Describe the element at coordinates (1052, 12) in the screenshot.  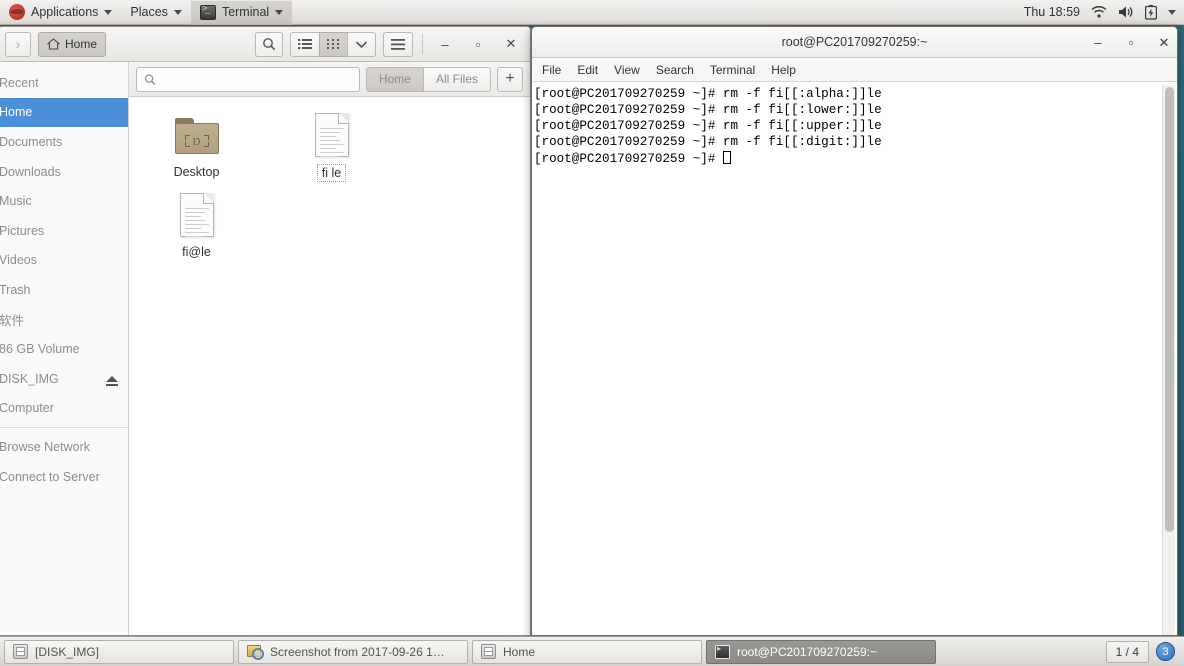
I see `clock: Thu 18:59` at that location.